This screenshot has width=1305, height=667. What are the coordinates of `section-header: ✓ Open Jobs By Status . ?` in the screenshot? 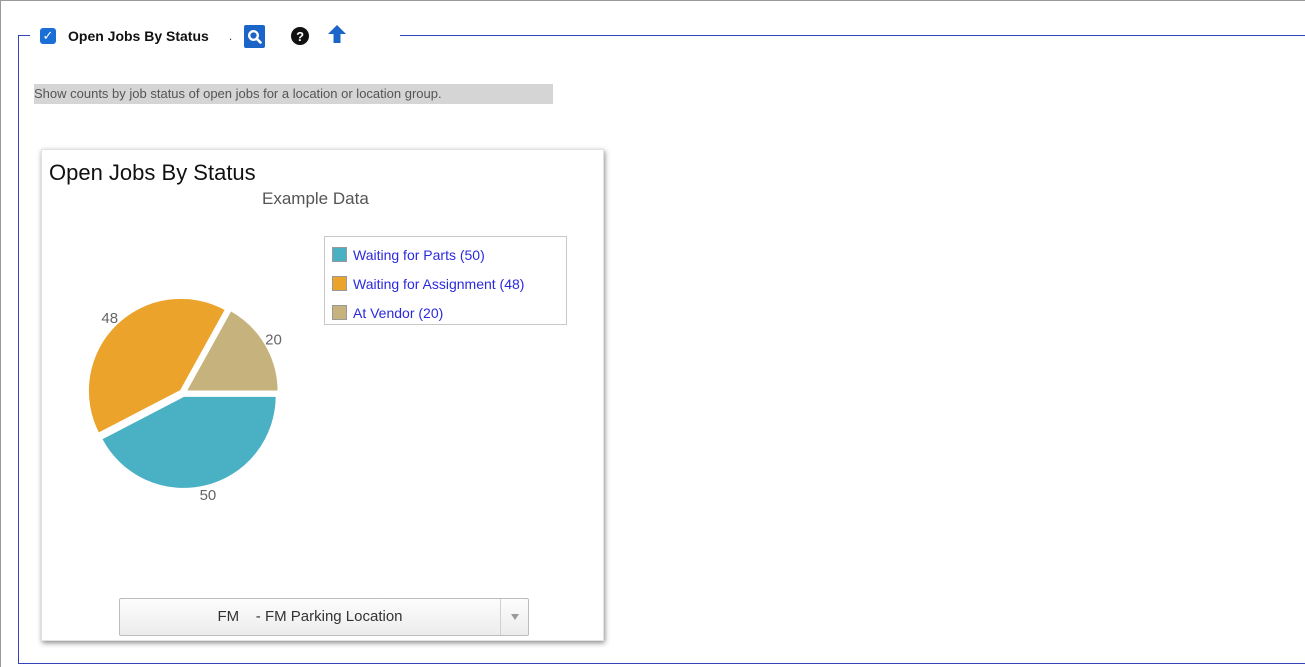 It's located at (193, 36).